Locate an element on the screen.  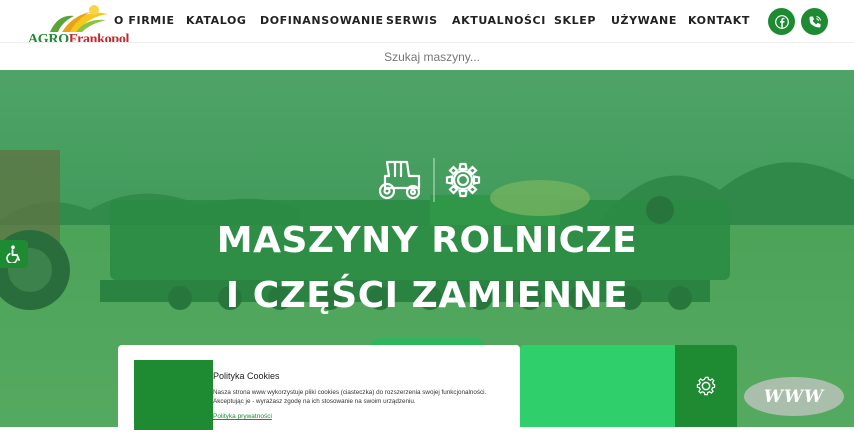
www-badge-label: WWW is located at coordinates (794, 396).